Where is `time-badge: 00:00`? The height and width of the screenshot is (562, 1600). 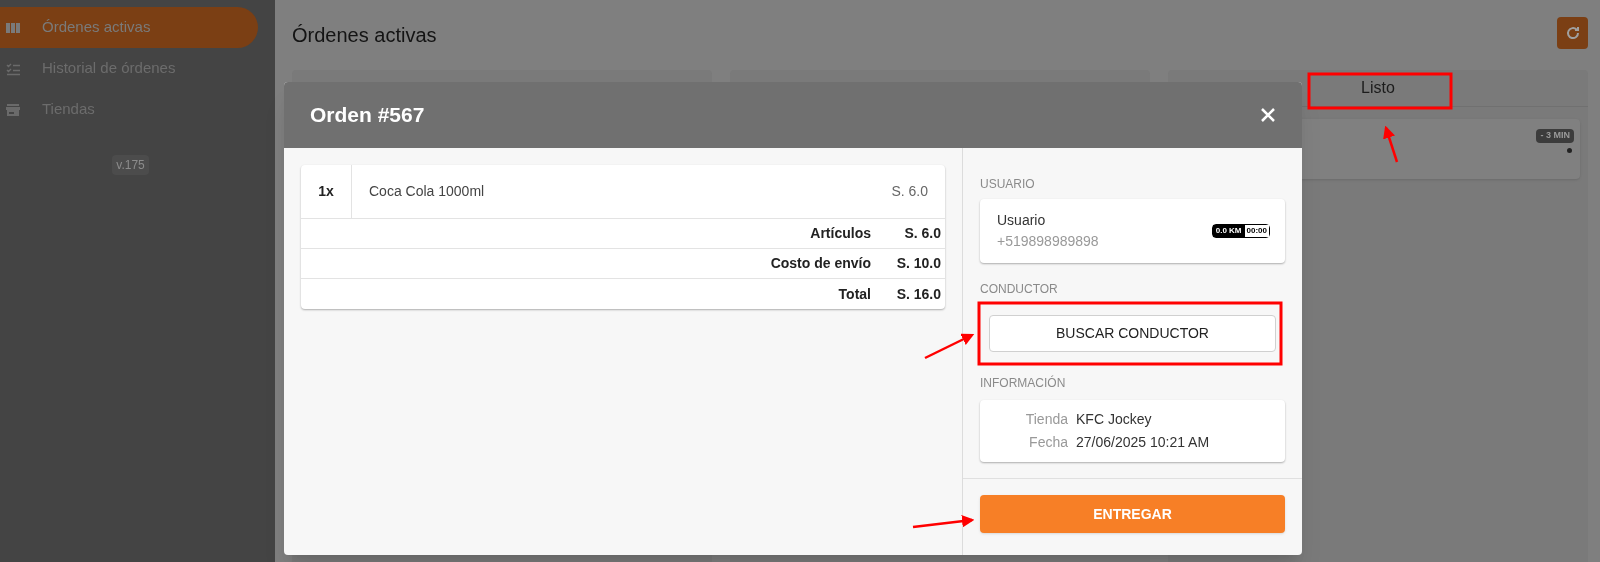
time-badge: 00:00 is located at coordinates (1256, 231).